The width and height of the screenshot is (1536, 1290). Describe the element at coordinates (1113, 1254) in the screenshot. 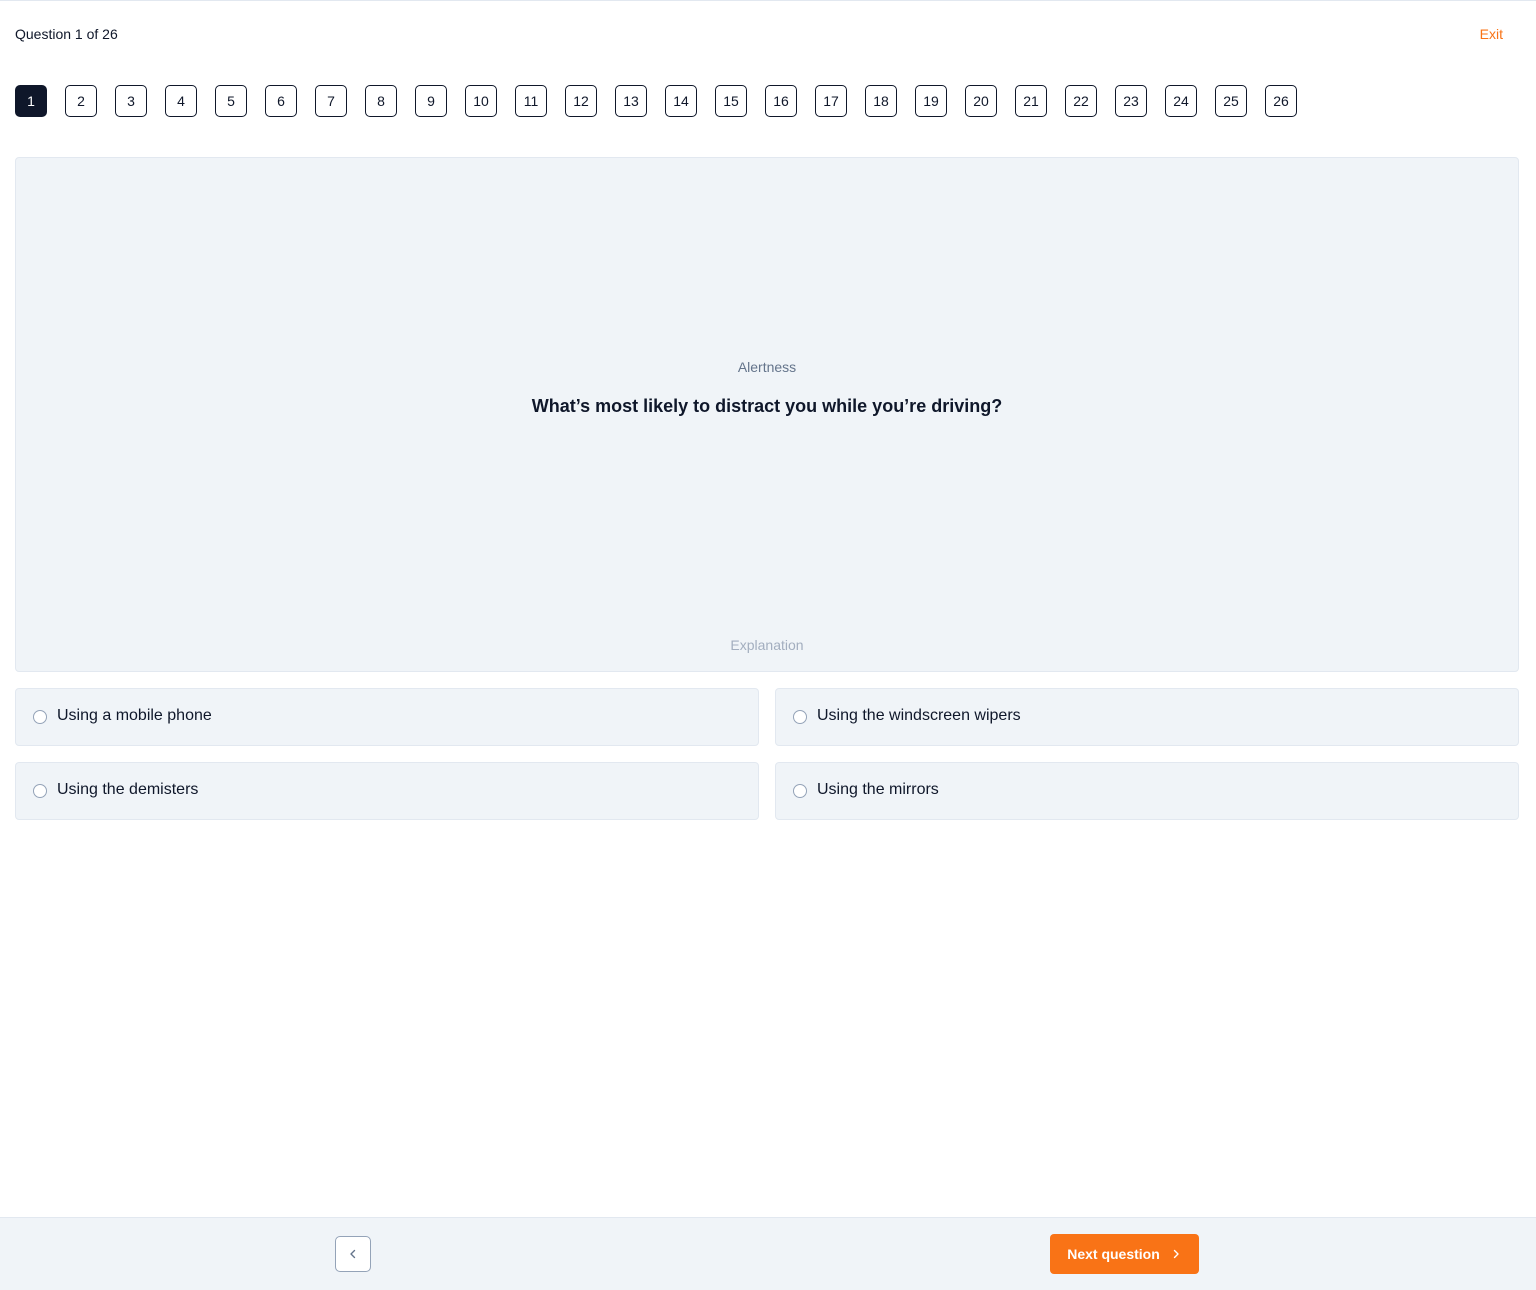

I see `next-question-label: Next question` at that location.